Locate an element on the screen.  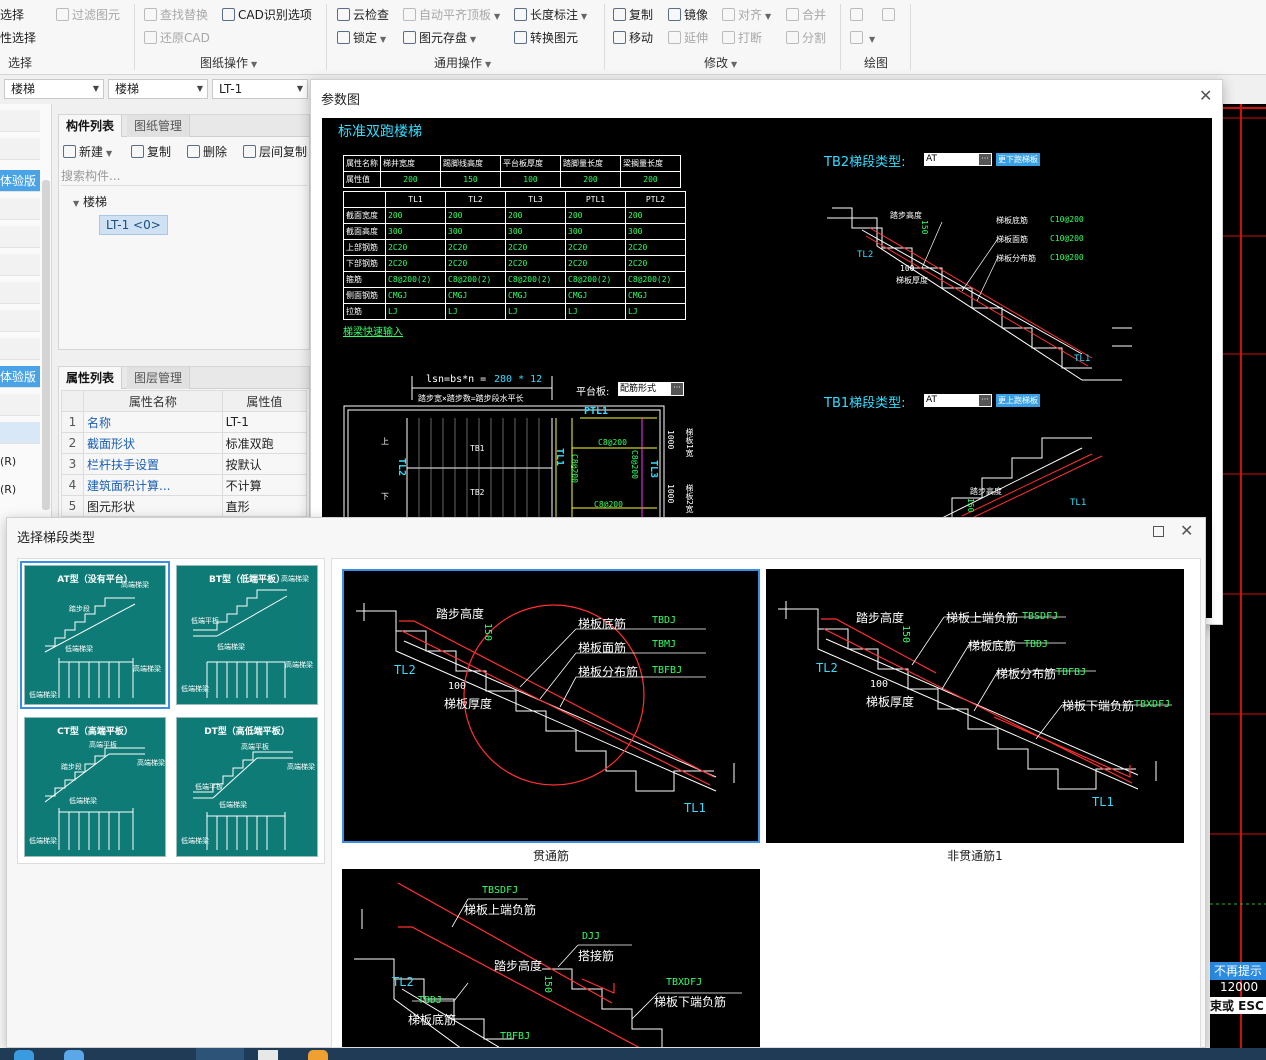
find-replace-button: 查找替换 is located at coordinates (176, 15).